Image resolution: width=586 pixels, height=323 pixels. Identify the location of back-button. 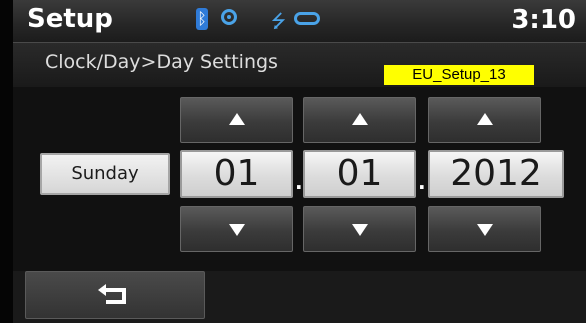
(115, 295).